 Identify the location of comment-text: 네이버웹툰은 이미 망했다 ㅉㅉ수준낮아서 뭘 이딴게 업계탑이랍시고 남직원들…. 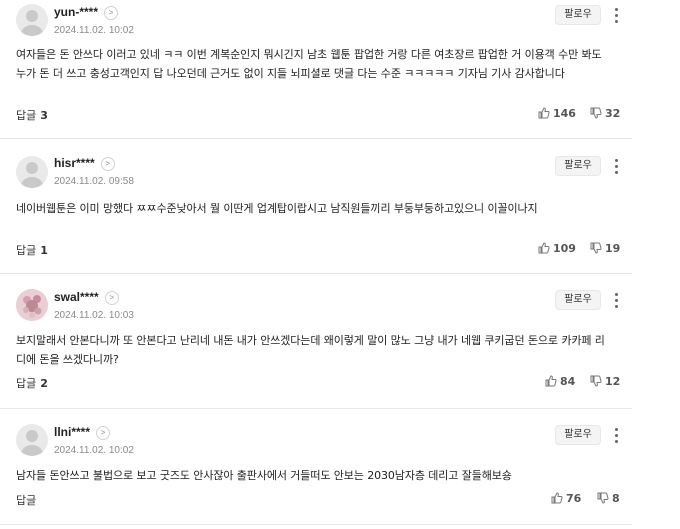
(277, 208).